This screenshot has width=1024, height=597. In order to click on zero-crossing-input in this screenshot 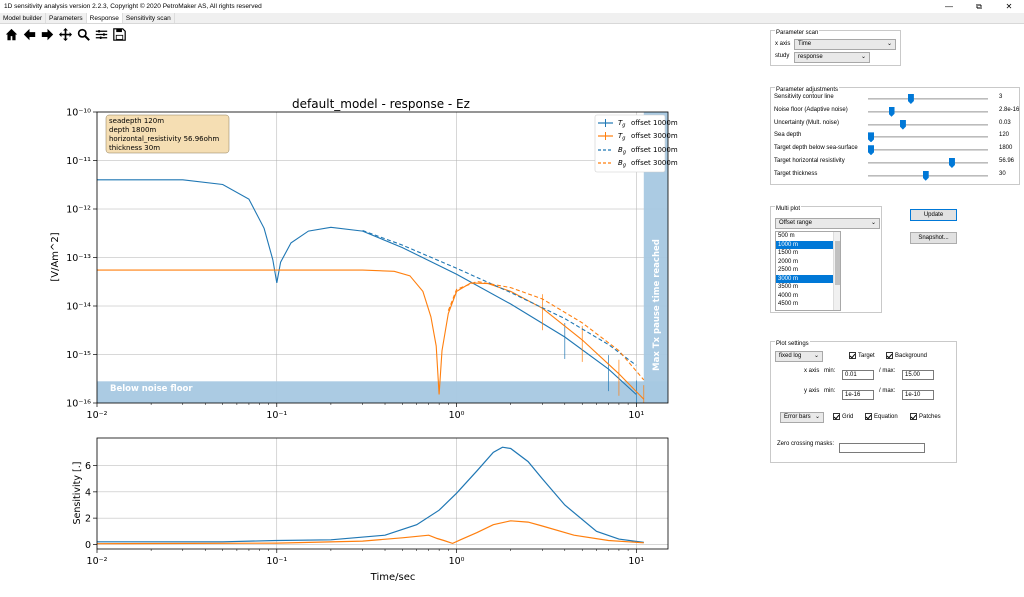, I will do `click(882, 448)`.